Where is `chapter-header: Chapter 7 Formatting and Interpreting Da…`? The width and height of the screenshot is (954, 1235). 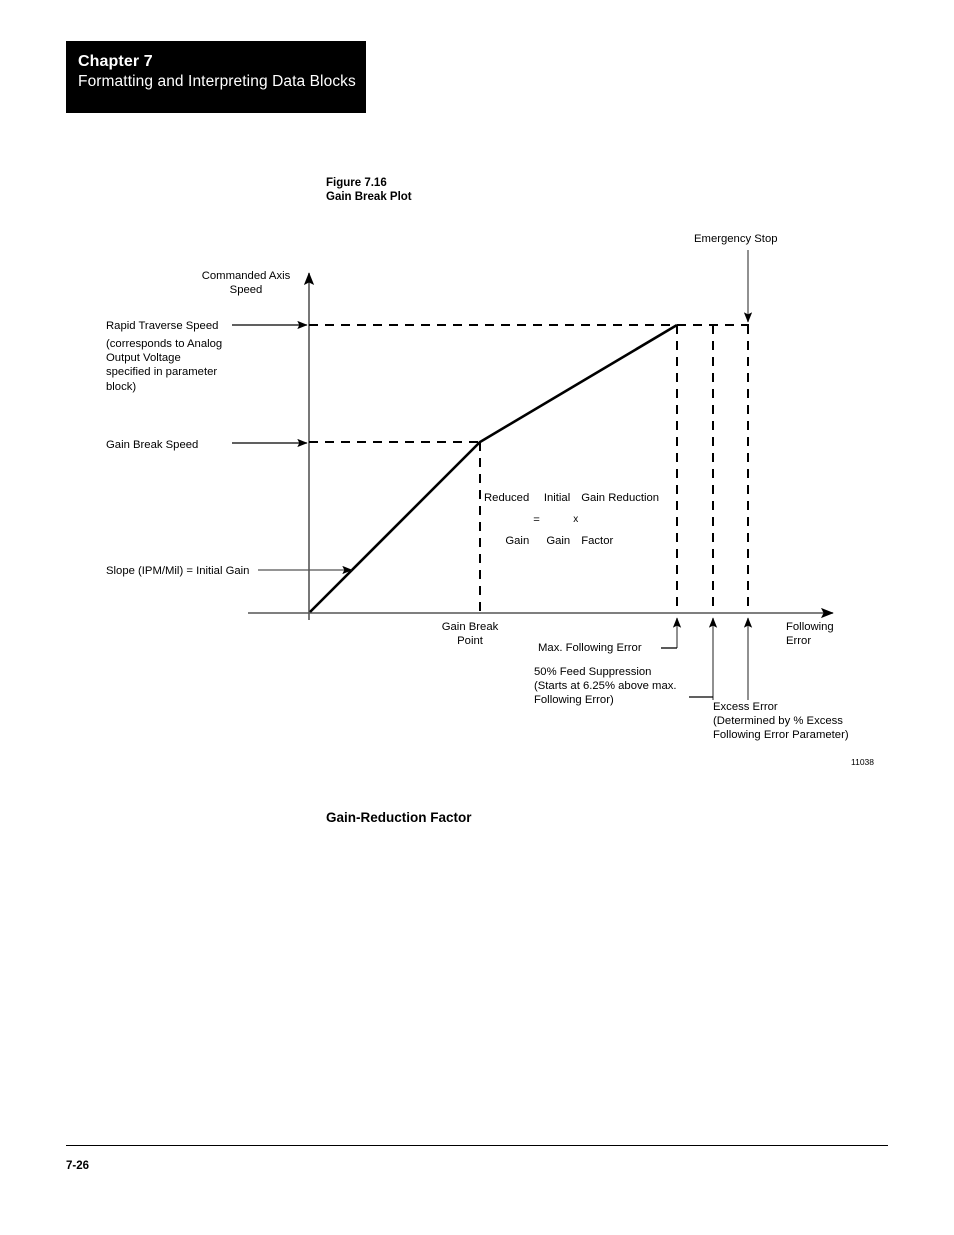
chapter-header: Chapter 7 Formatting and Interpreting Da… is located at coordinates (216, 77).